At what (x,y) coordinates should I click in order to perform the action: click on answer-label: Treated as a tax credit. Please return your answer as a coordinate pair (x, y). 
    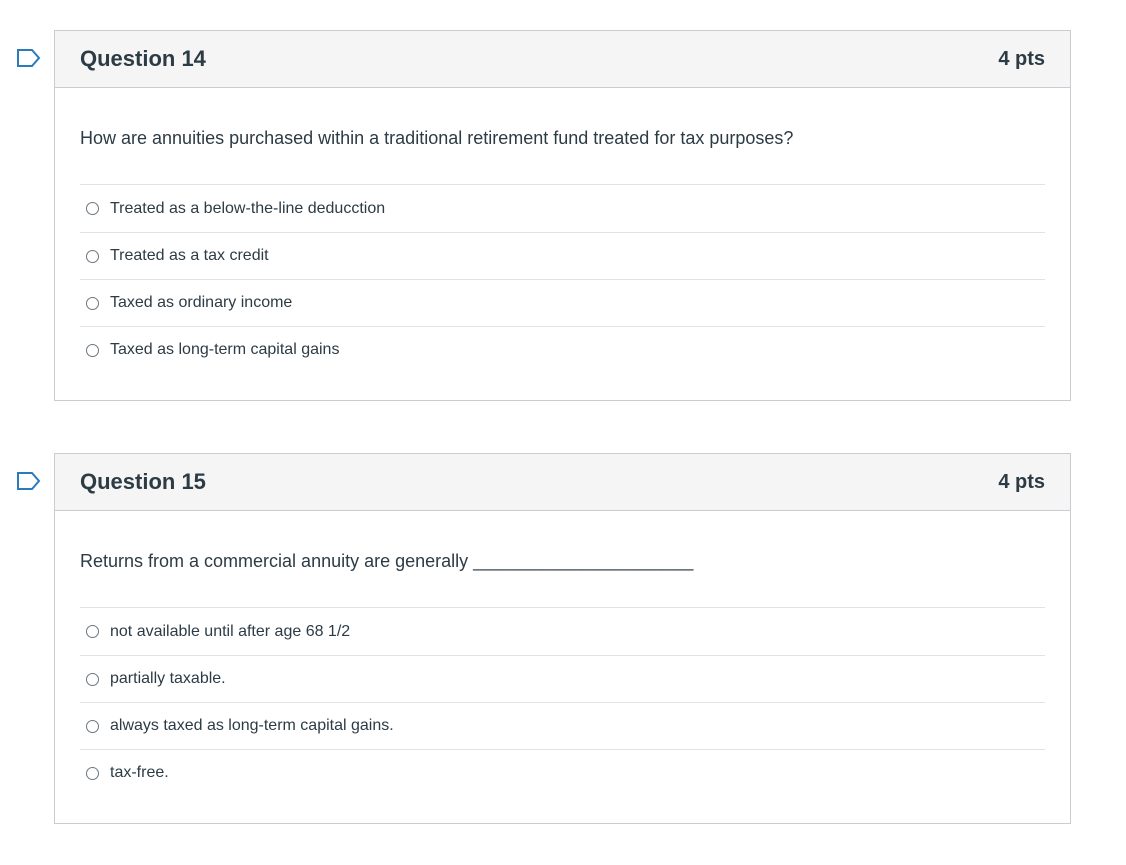
    Looking at the image, I should click on (189, 255).